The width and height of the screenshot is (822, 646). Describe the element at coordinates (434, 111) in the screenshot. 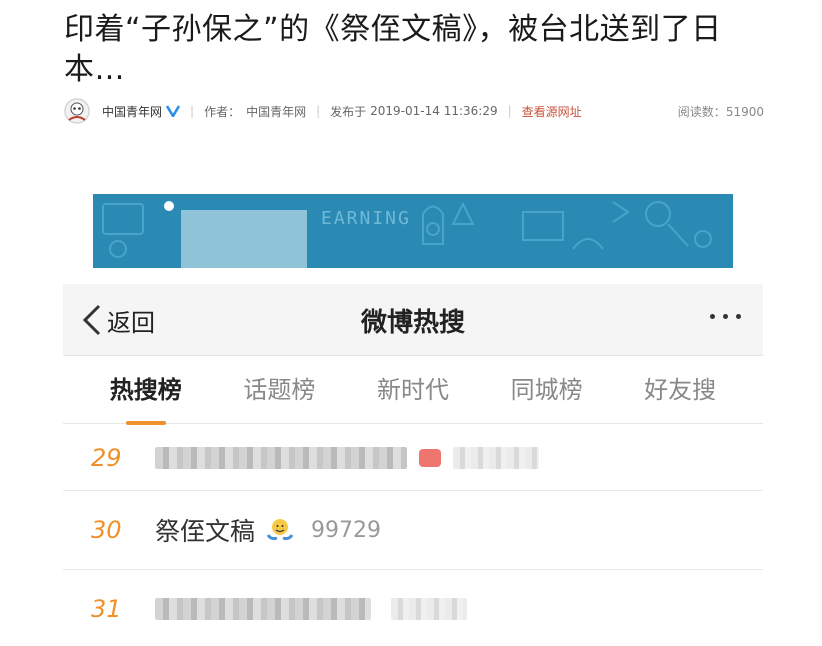

I see `published-time: 2019-01-14 11:36:29` at that location.